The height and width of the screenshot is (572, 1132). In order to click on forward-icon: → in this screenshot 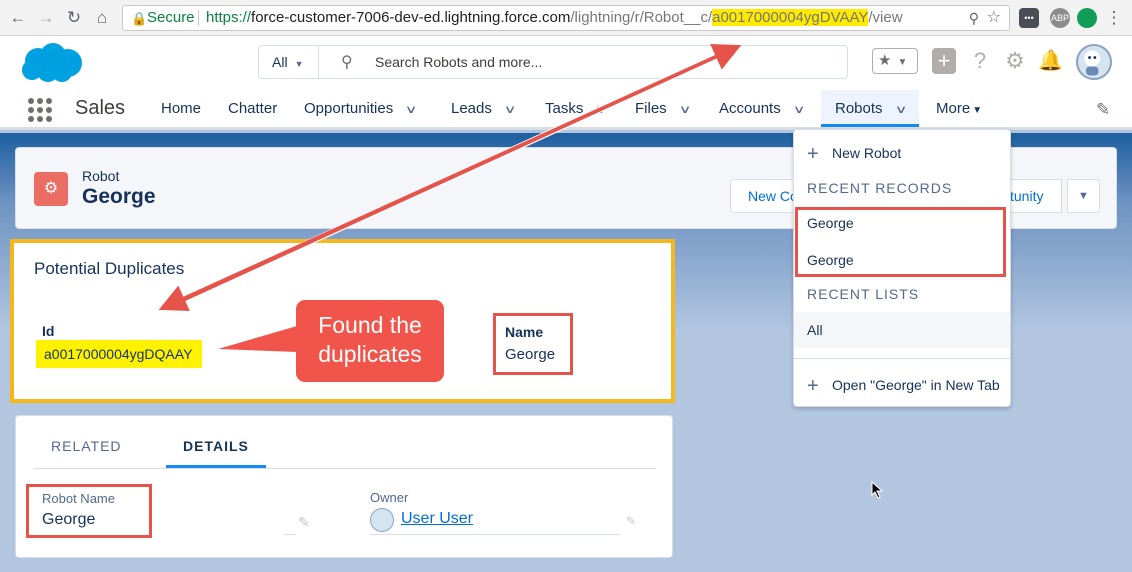, I will do `click(46, 18)`.